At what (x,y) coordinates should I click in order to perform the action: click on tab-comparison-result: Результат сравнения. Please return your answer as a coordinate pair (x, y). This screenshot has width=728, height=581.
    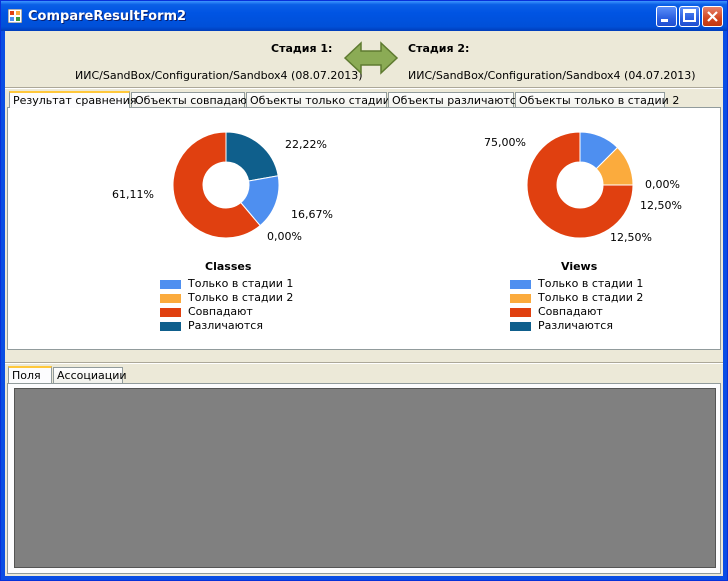
    Looking at the image, I should click on (73, 99).